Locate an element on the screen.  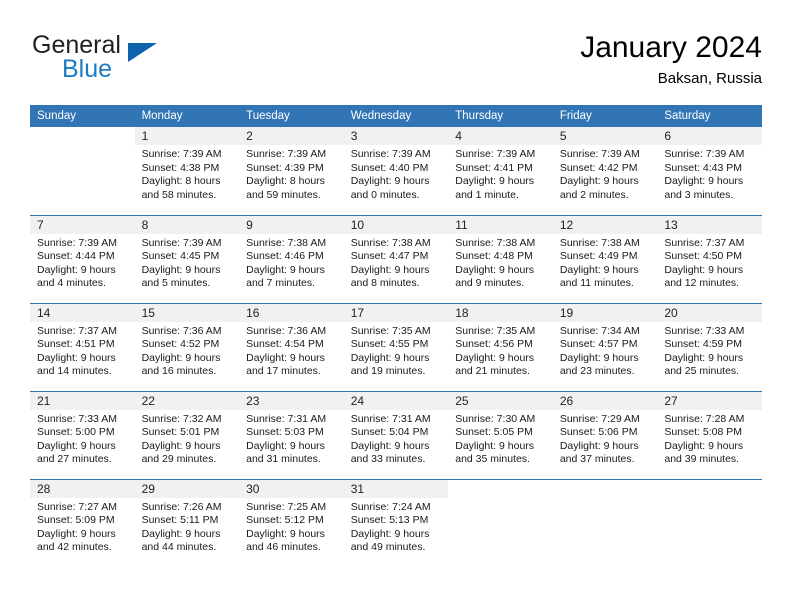
day-number: 26 is located at coordinates (605, 400).